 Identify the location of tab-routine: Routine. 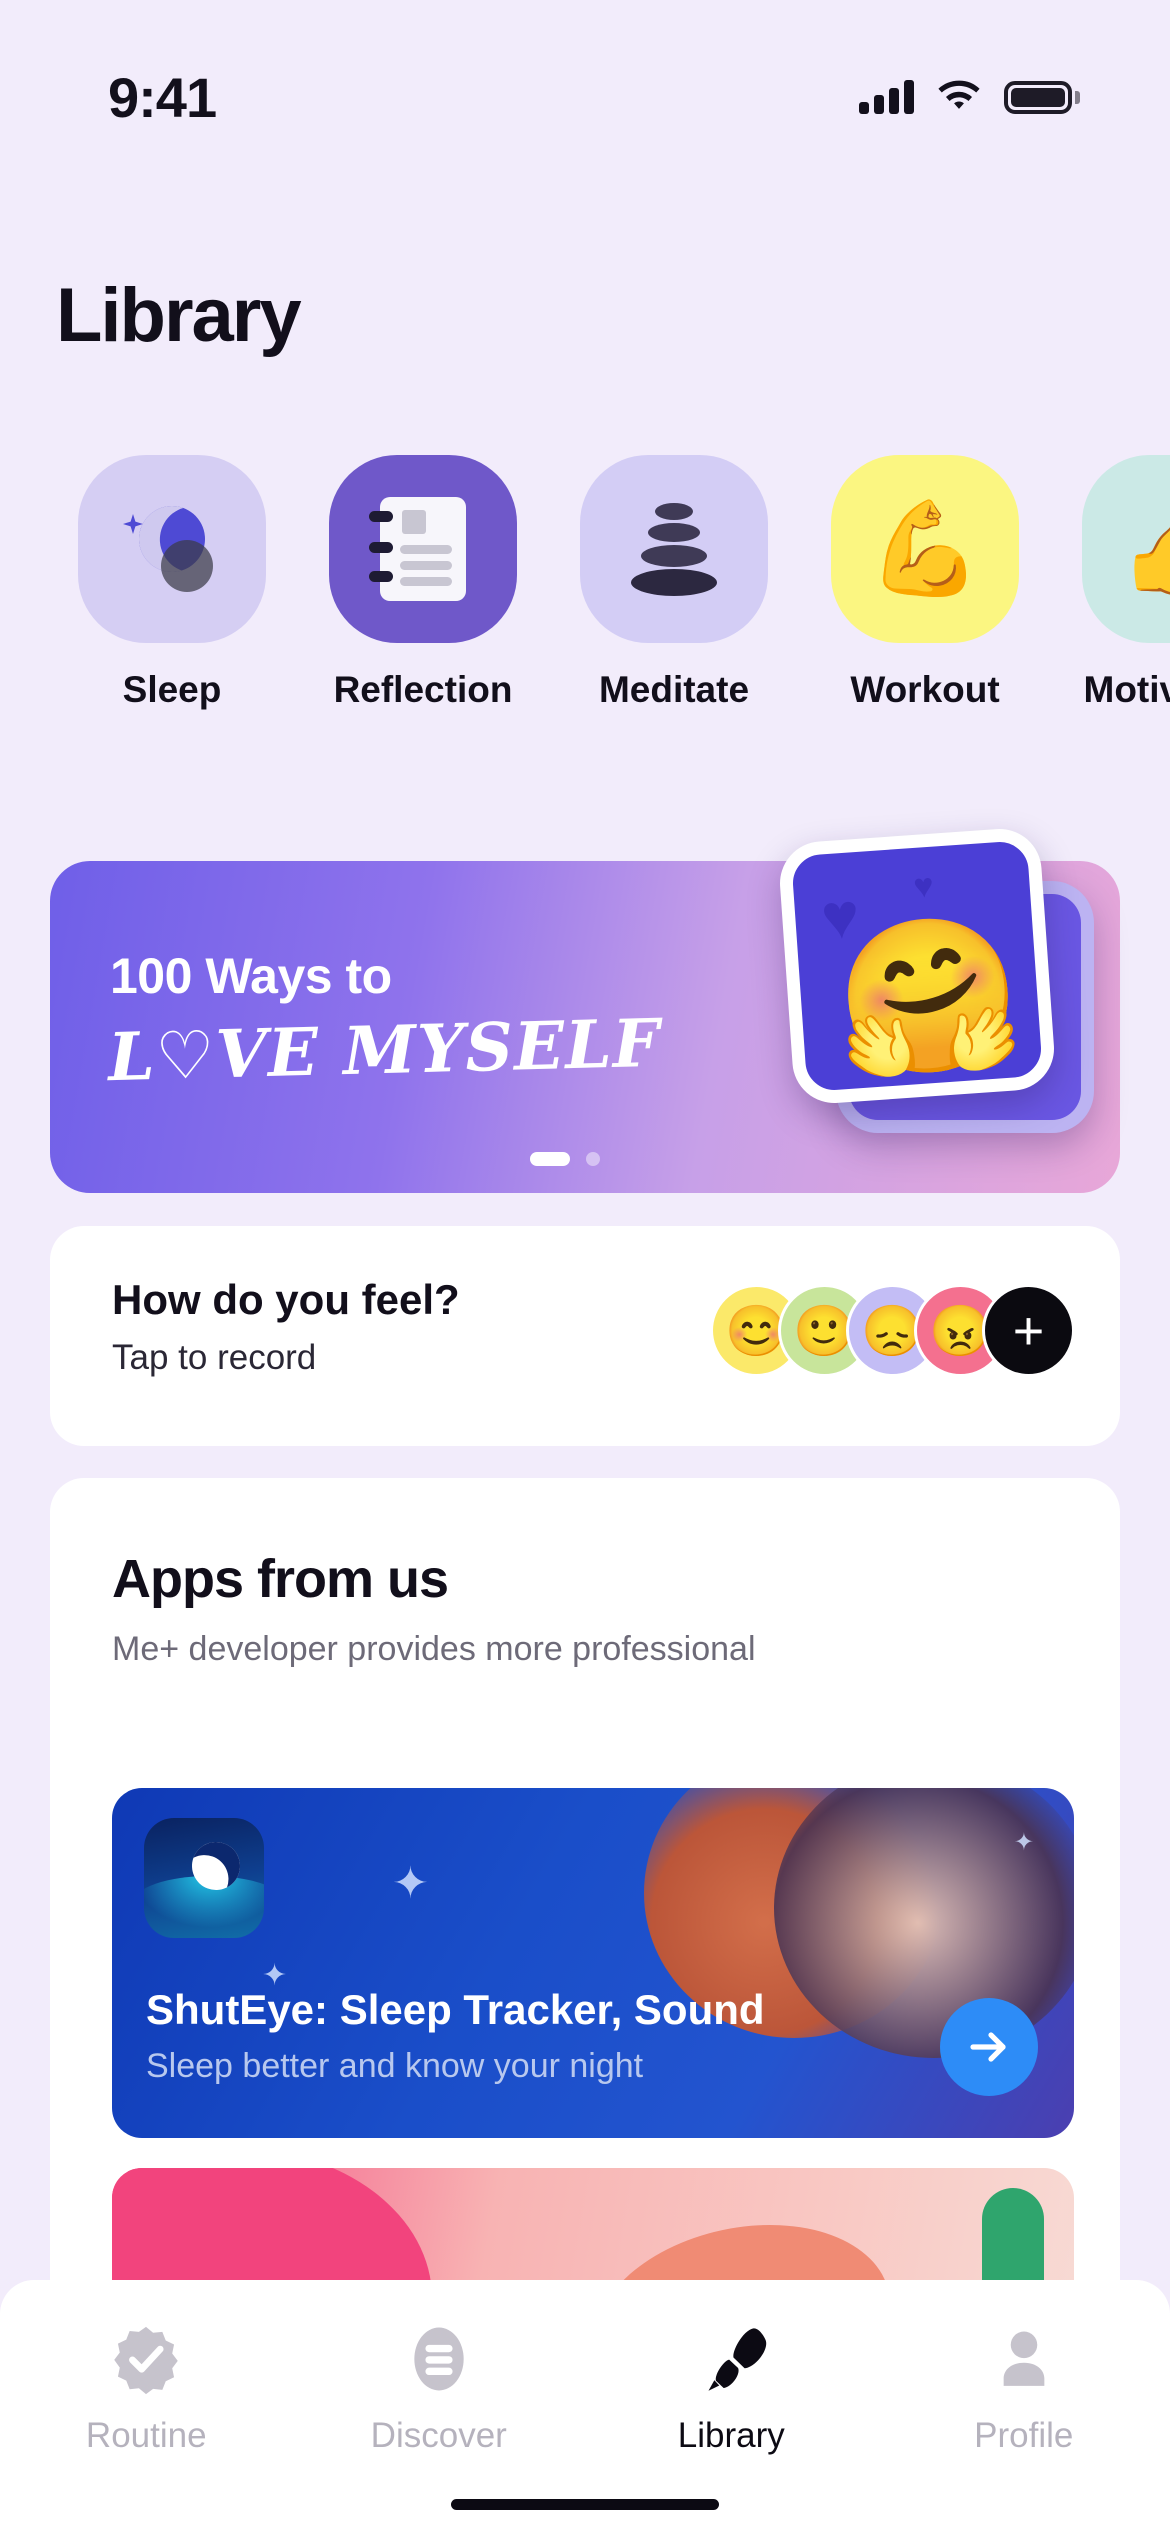
(146, 2389).